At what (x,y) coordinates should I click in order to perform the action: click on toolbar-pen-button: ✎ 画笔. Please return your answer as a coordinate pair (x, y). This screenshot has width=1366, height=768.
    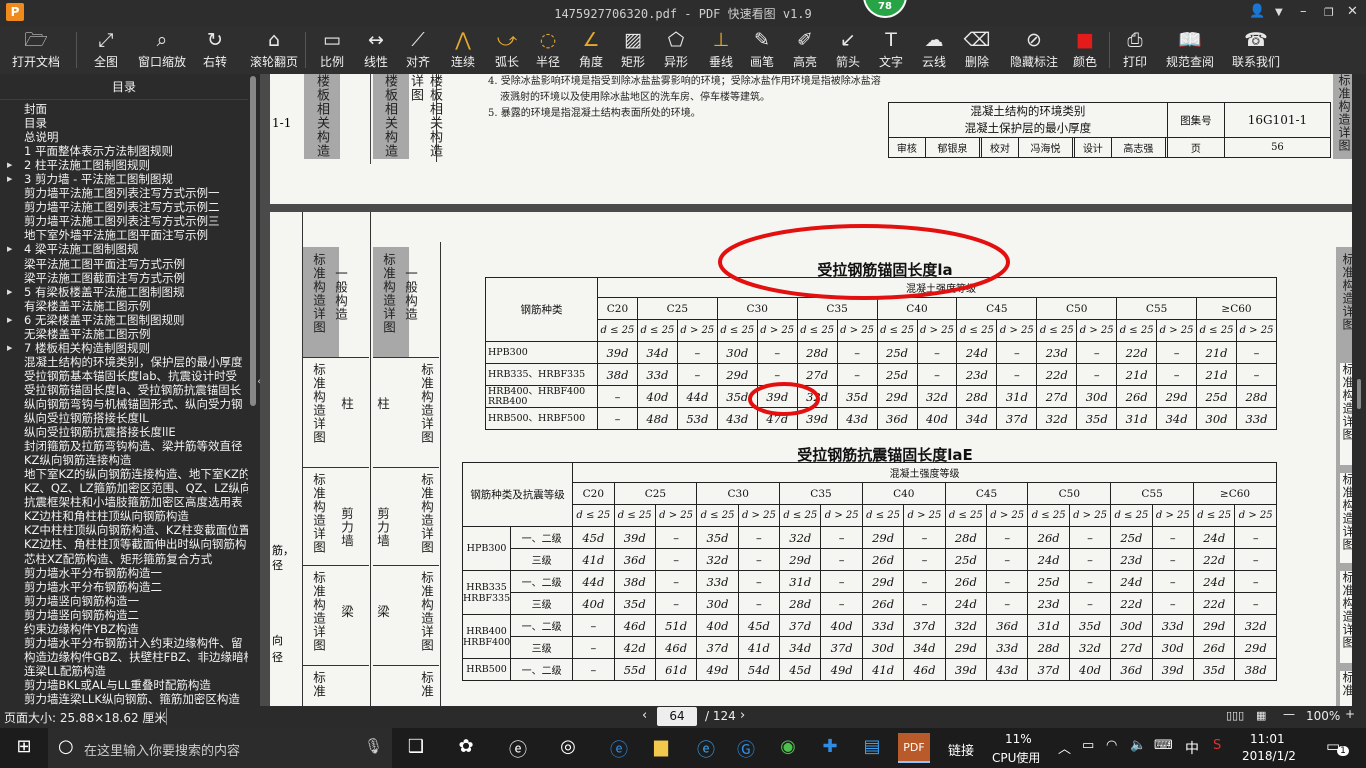
    Looking at the image, I should click on (762, 50).